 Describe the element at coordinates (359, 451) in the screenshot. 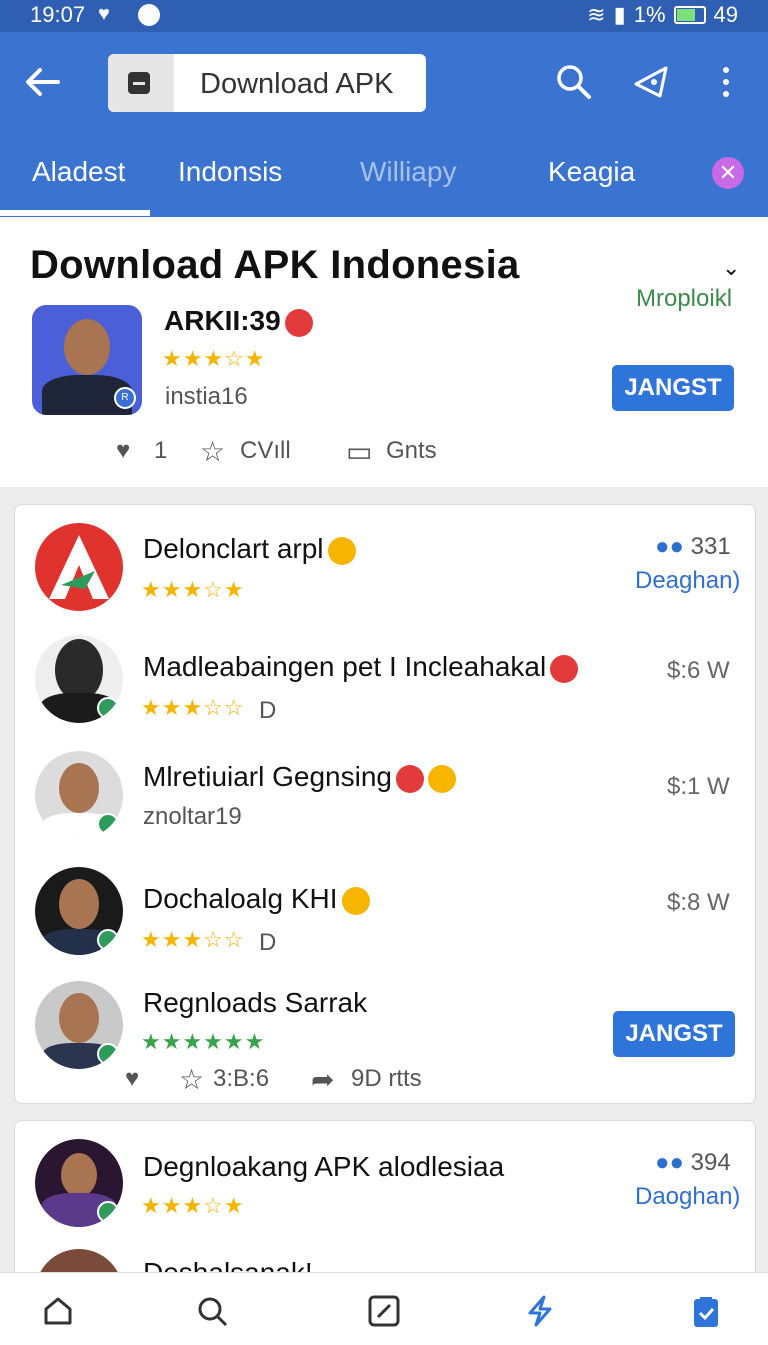

I see `comment-icon: ▭` at that location.